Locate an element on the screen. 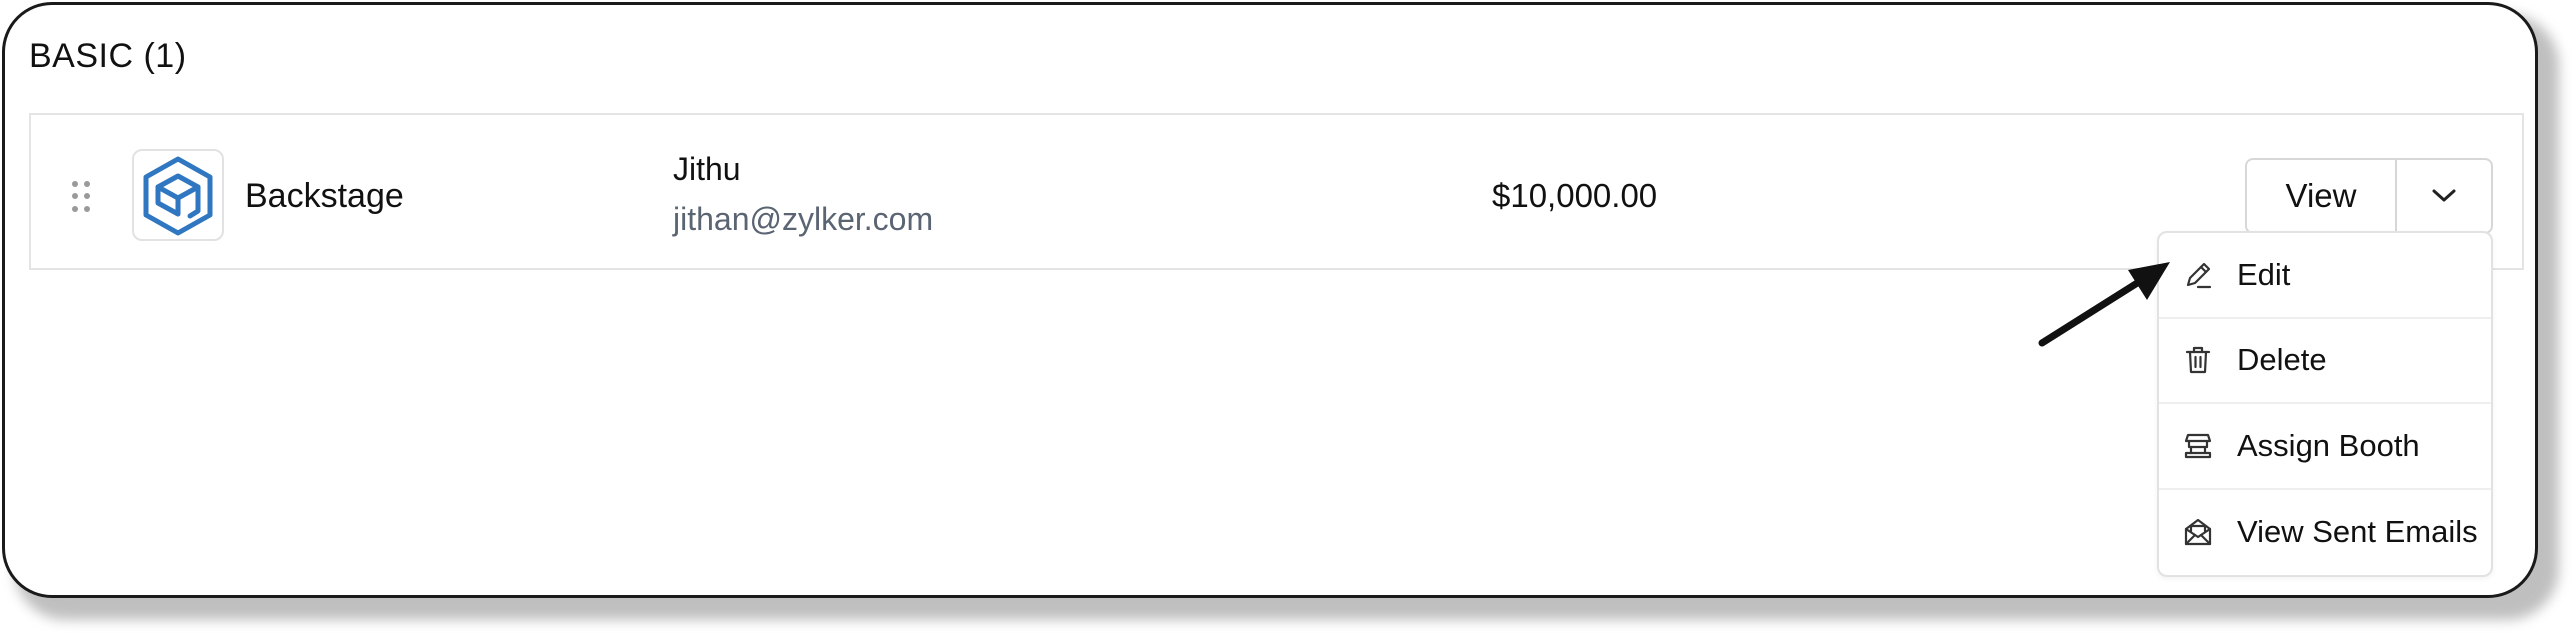 Image resolution: width=2576 pixels, height=636 pixels. menu-item-assign-booth: Assign Booth is located at coordinates (2325, 447).